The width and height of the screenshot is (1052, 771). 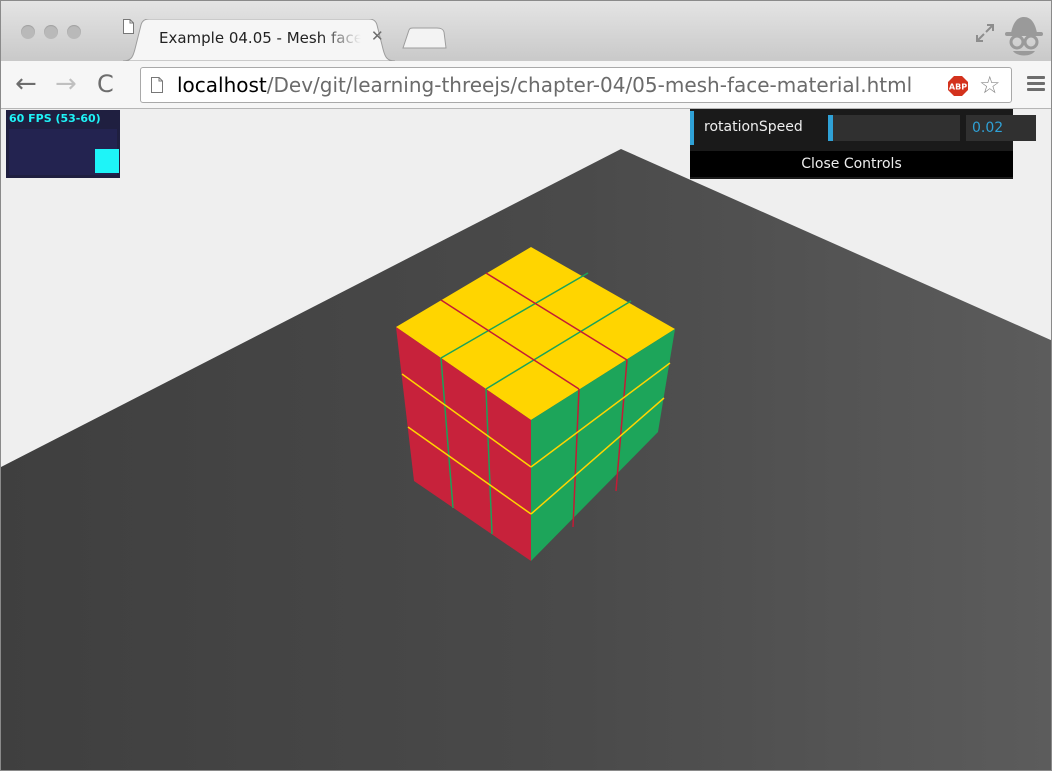 What do you see at coordinates (157, 85) in the screenshot?
I see `page-icon` at bounding box center [157, 85].